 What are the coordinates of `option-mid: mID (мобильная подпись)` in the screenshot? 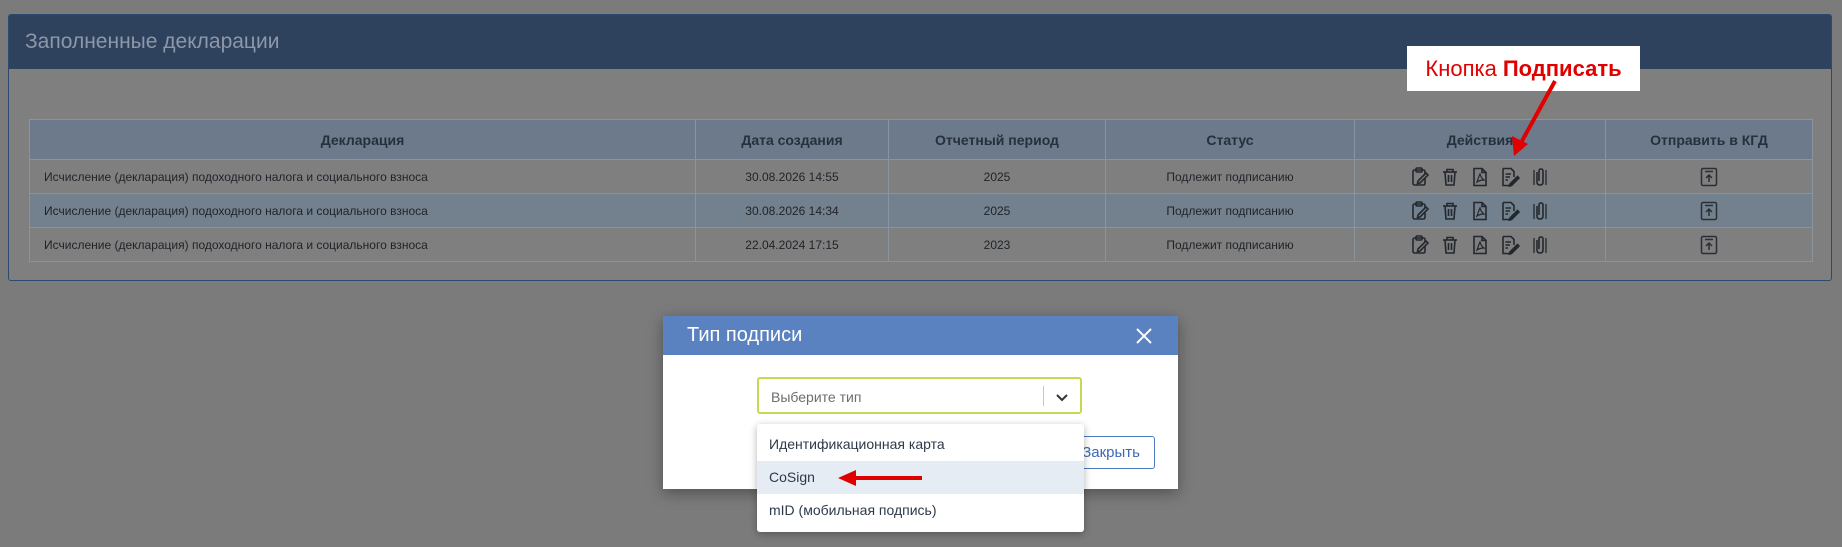 It's located at (920, 510).